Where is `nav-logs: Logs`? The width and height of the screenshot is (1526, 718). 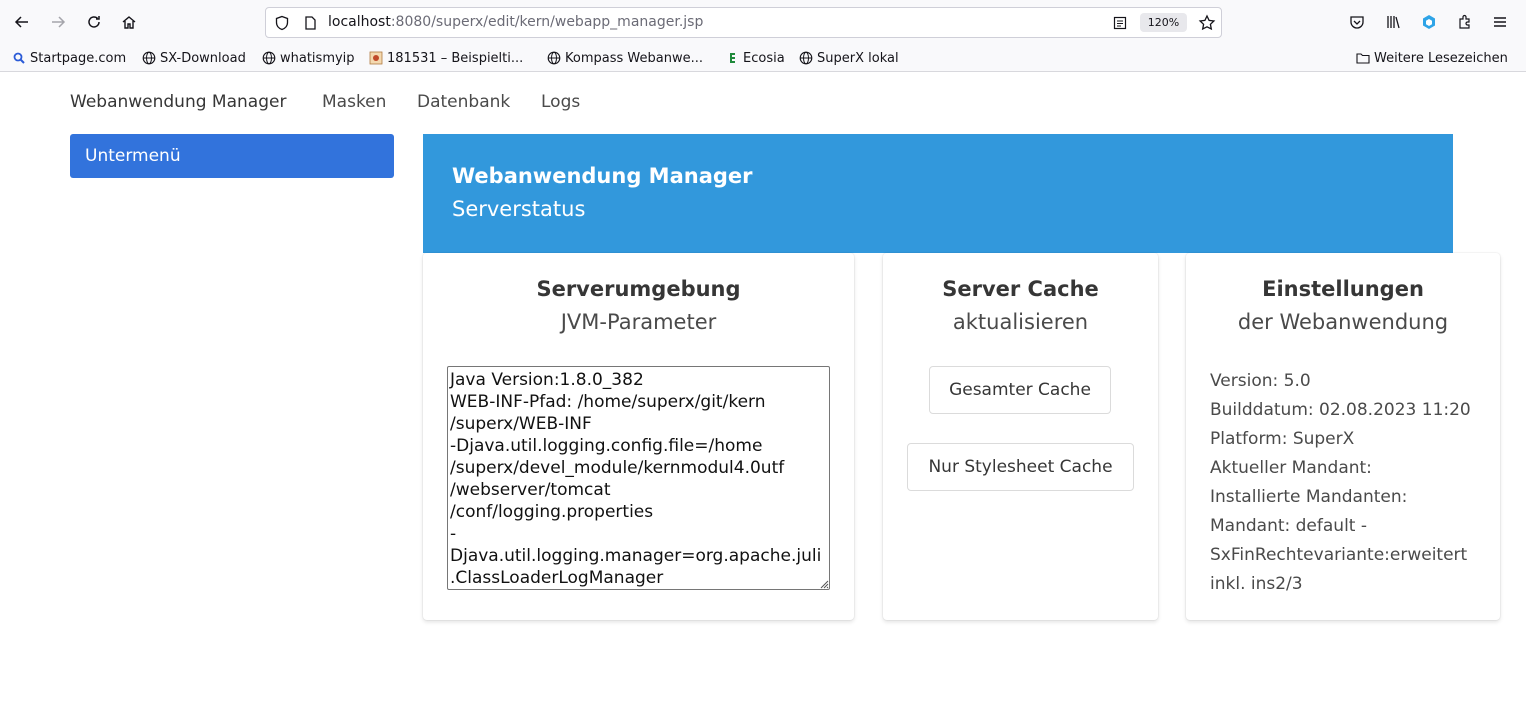
nav-logs: Logs is located at coordinates (560, 102).